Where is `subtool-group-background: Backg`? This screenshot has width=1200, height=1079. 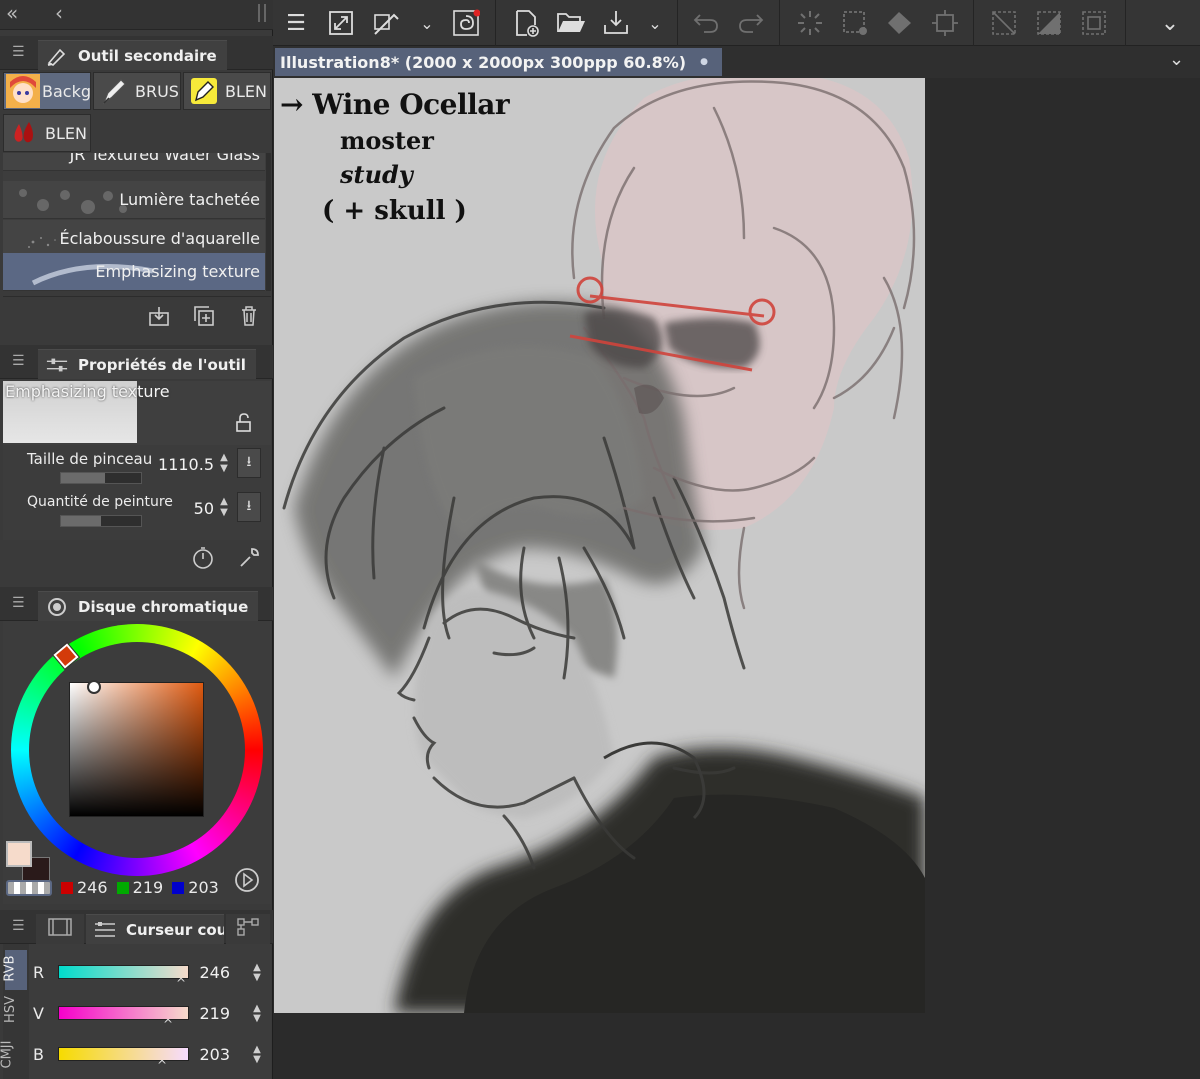
subtool-group-background: Backg is located at coordinates (47, 91).